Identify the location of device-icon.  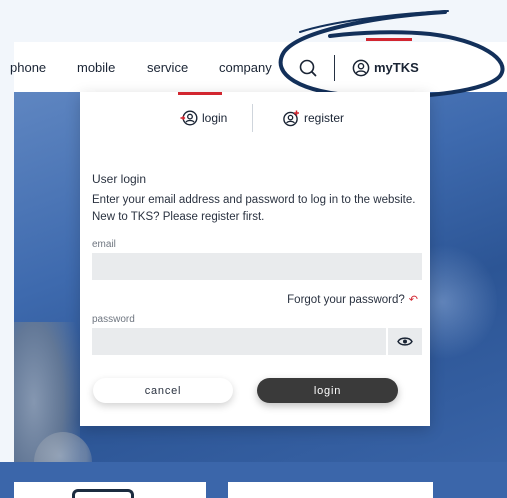
(103, 493).